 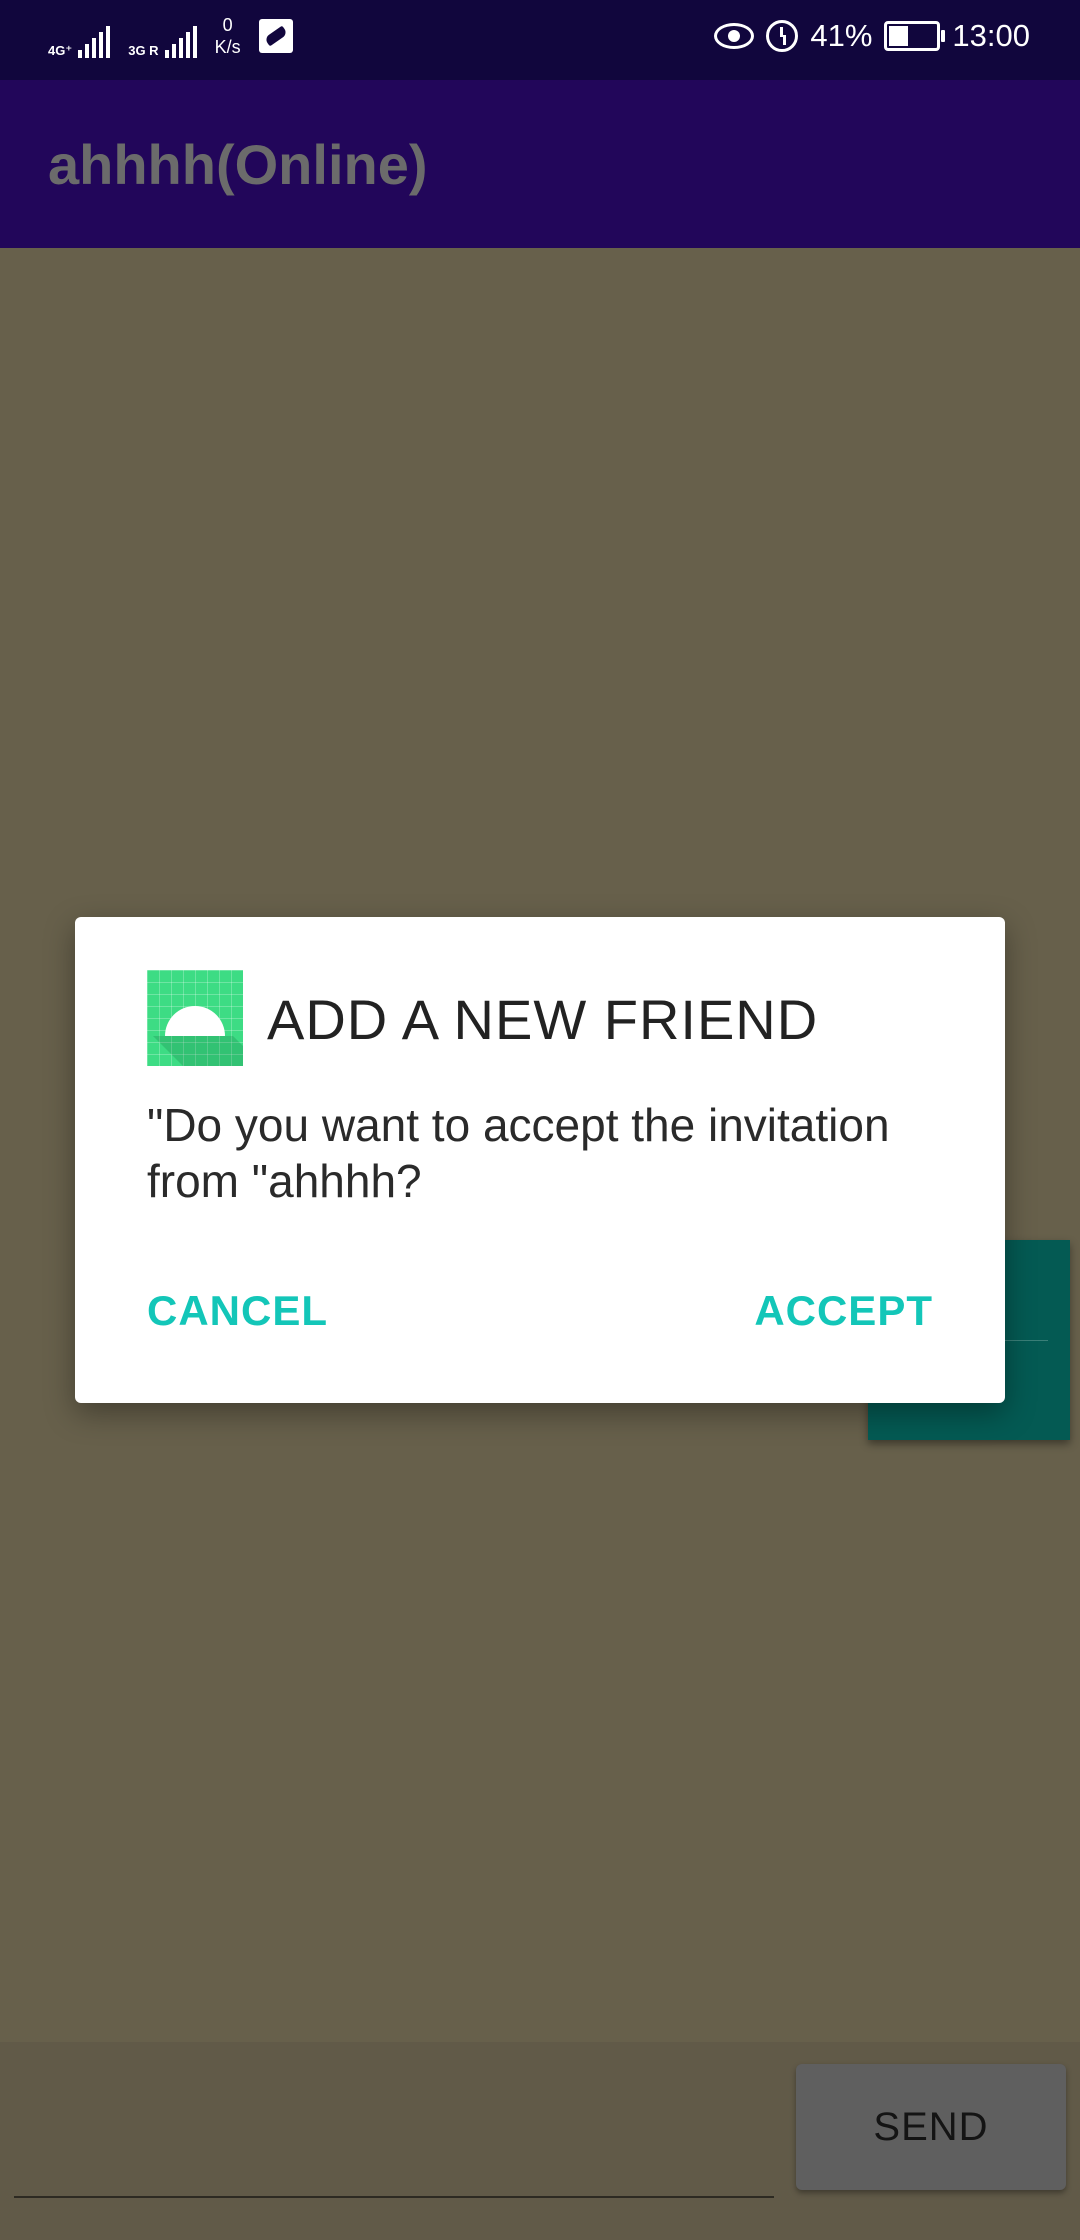 What do you see at coordinates (394, 2161) in the screenshot?
I see `message-input` at bounding box center [394, 2161].